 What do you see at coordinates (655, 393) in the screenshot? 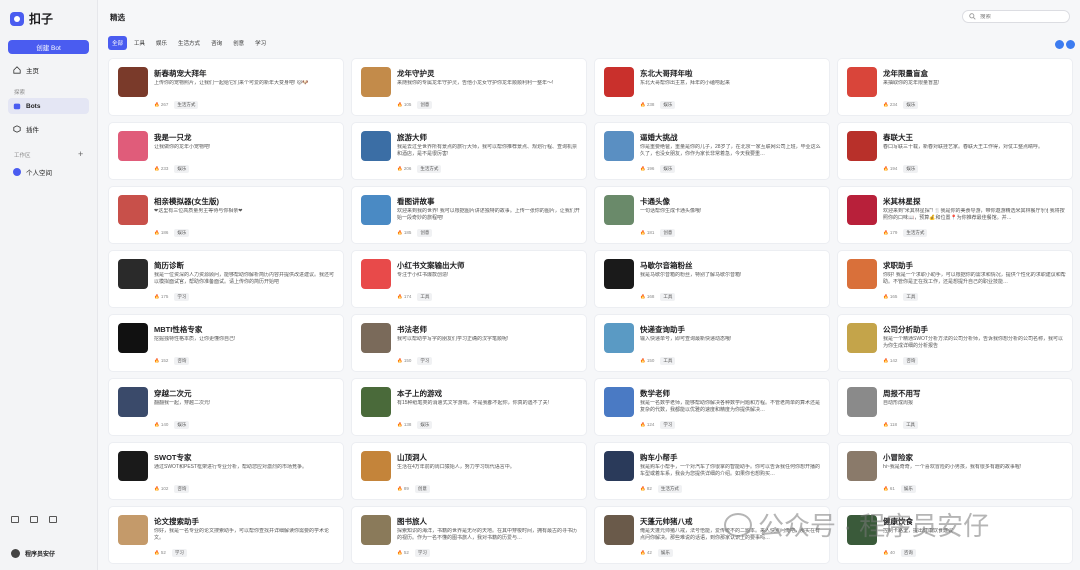
I see `bot-title: 数学老师` at bounding box center [655, 393].